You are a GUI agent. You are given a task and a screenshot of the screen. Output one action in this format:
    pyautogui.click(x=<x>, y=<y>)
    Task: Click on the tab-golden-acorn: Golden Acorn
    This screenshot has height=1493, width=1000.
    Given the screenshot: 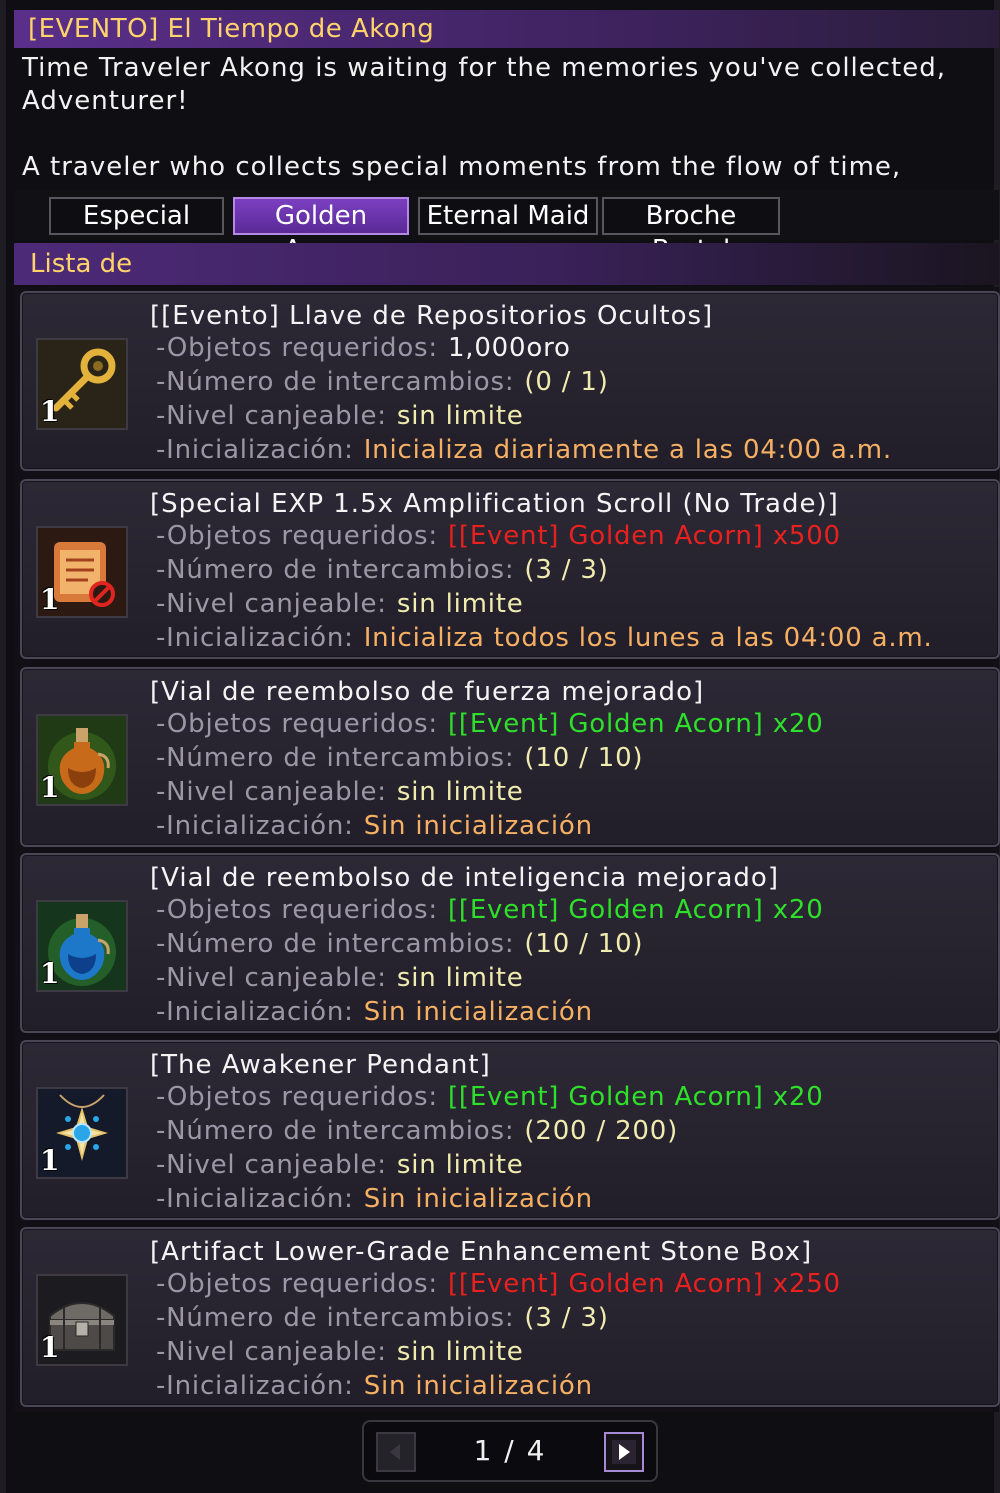 What is the action you would take?
    pyautogui.click(x=321, y=231)
    